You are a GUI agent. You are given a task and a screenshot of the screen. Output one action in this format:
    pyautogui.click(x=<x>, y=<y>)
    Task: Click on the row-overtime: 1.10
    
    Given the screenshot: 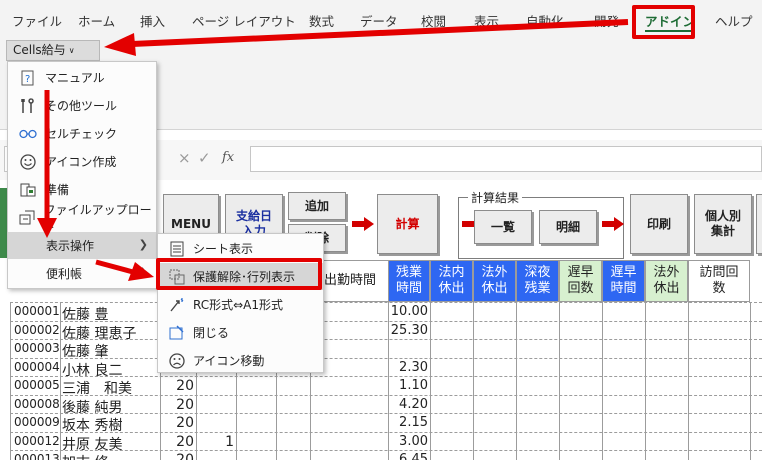 What is the action you would take?
    pyautogui.click(x=408, y=385)
    